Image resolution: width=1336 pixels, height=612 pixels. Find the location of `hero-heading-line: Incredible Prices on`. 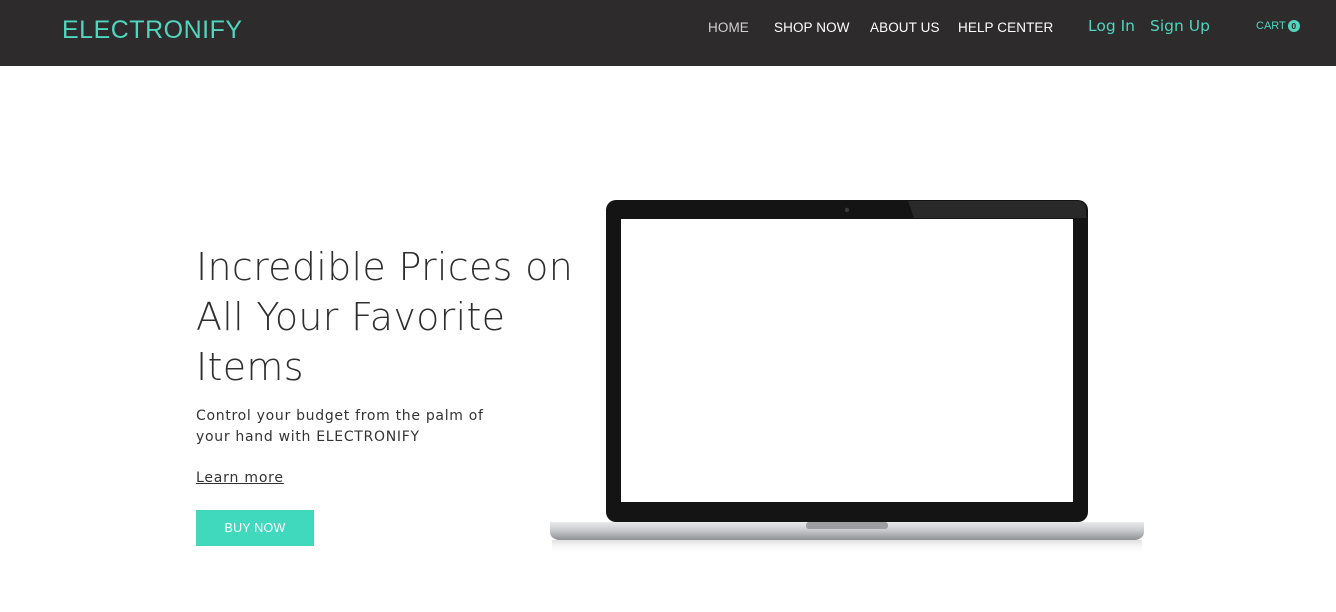

hero-heading-line: Incredible Prices on is located at coordinates (385, 267).